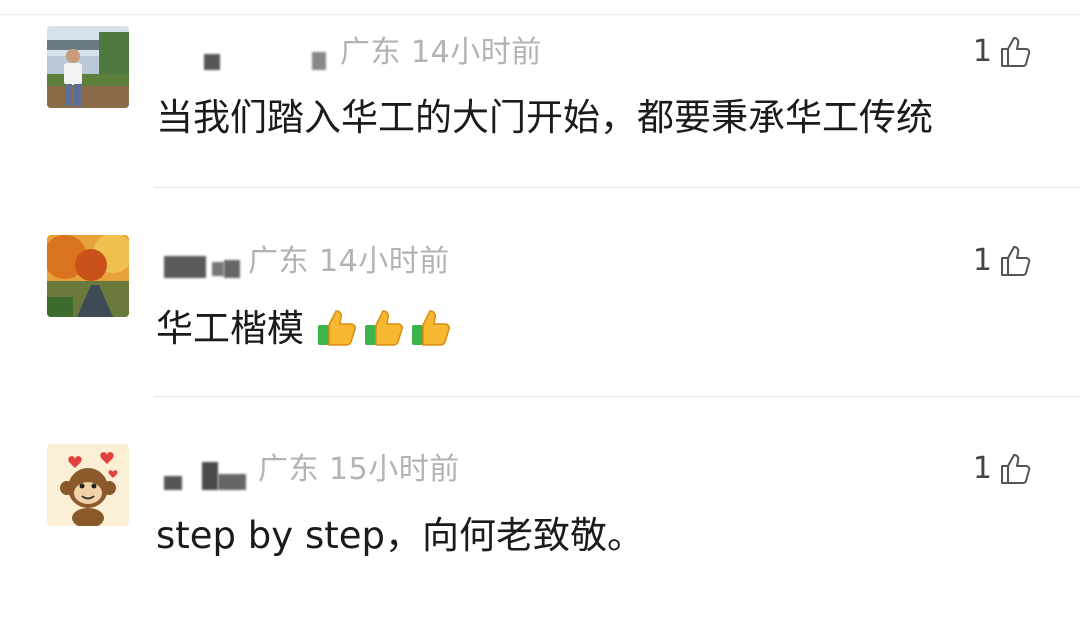 The height and width of the screenshot is (618, 1080). What do you see at coordinates (544, 117) in the screenshot?
I see `comment-text: 当我们踏入华工的大门开始，都要秉承华工传统` at bounding box center [544, 117].